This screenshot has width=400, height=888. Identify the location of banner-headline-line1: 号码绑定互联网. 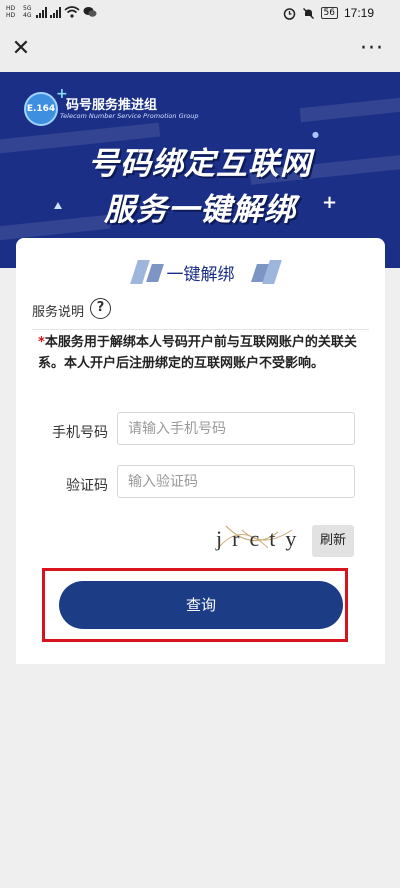
(200, 164).